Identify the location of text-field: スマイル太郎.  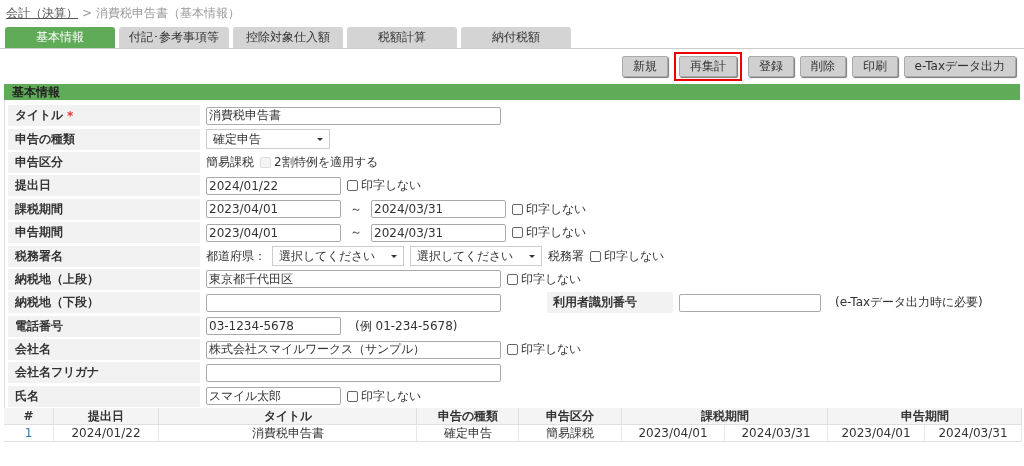
(273, 396).